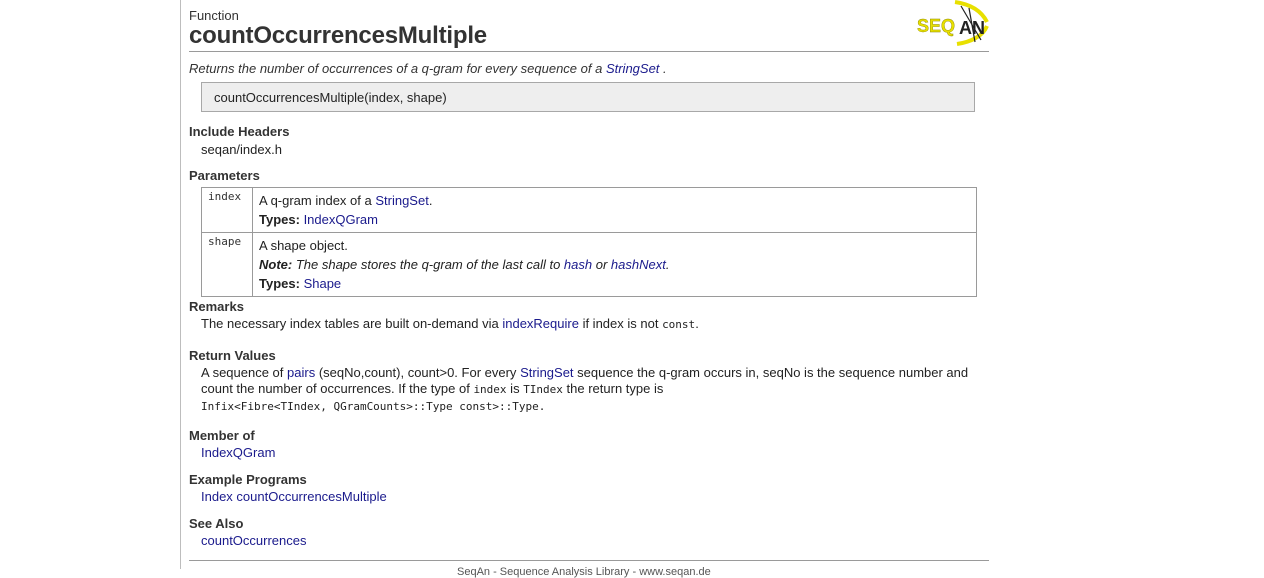 The height and width of the screenshot is (578, 1264). What do you see at coordinates (601, 264) in the screenshot?
I see `note-or: or` at bounding box center [601, 264].